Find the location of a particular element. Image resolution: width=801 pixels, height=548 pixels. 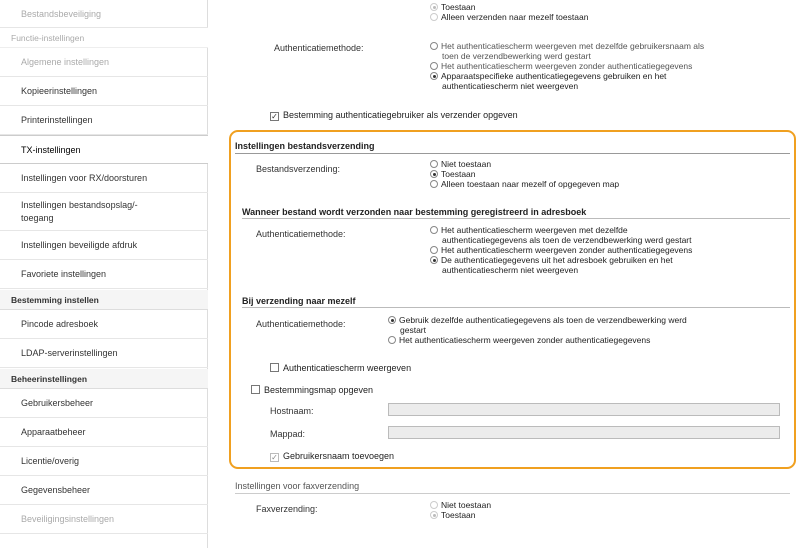

addressbook-auth-label: Authenticatiemethode: is located at coordinates (301, 234).